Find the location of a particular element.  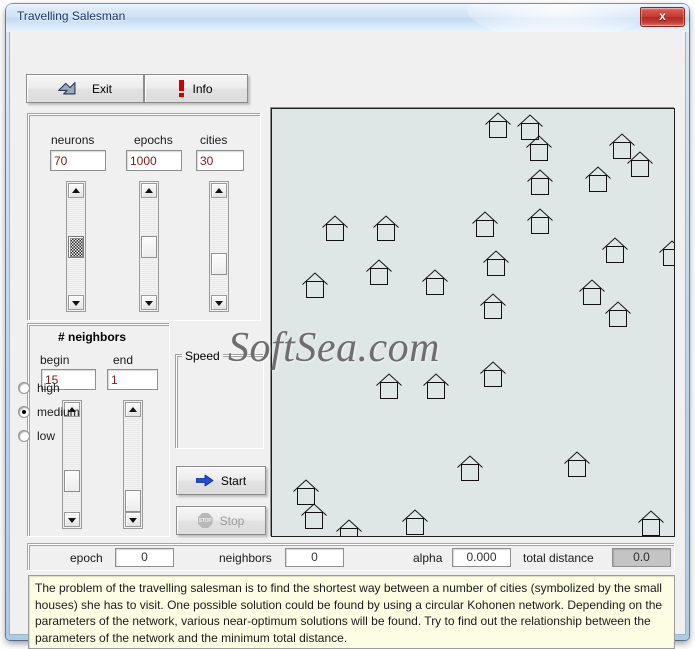

epochs-scroll-down-button is located at coordinates (149, 302).